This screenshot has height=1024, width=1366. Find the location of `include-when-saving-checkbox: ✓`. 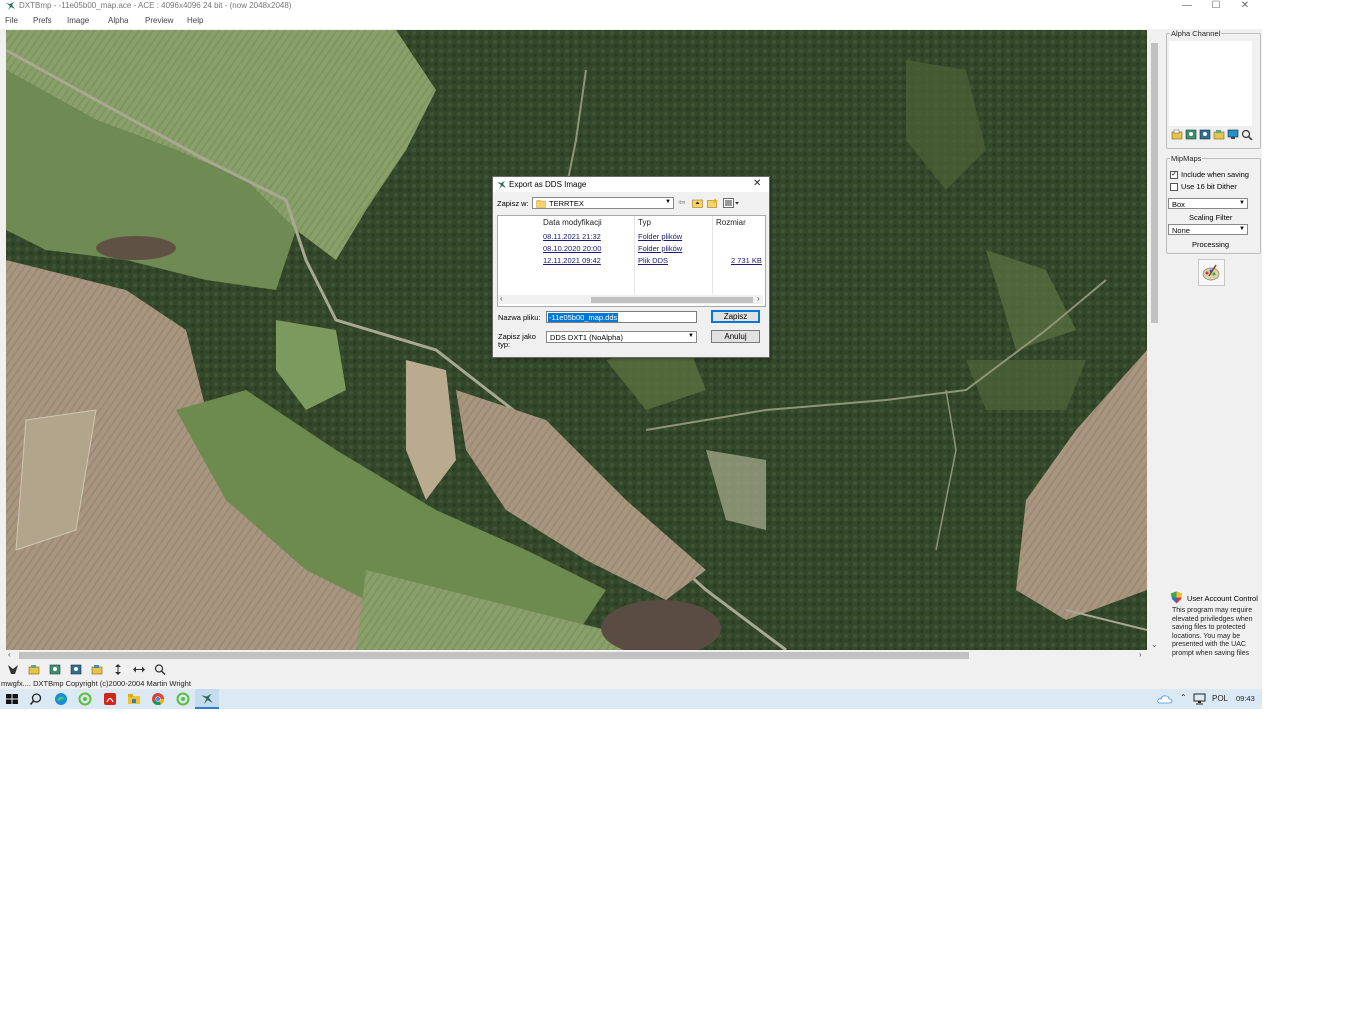

include-when-saving-checkbox: ✓ is located at coordinates (1174, 175).